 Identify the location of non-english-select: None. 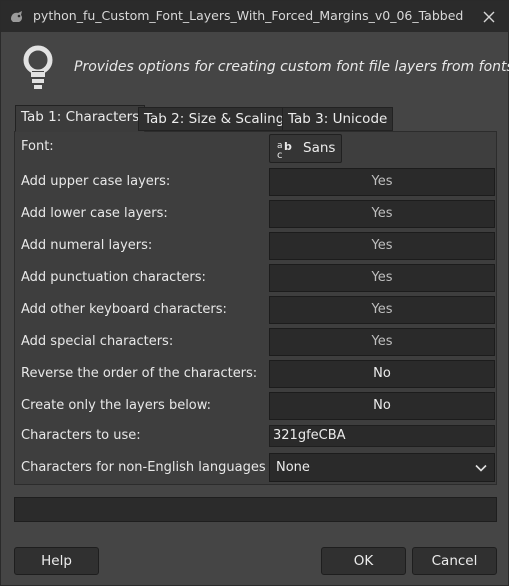
(382, 467).